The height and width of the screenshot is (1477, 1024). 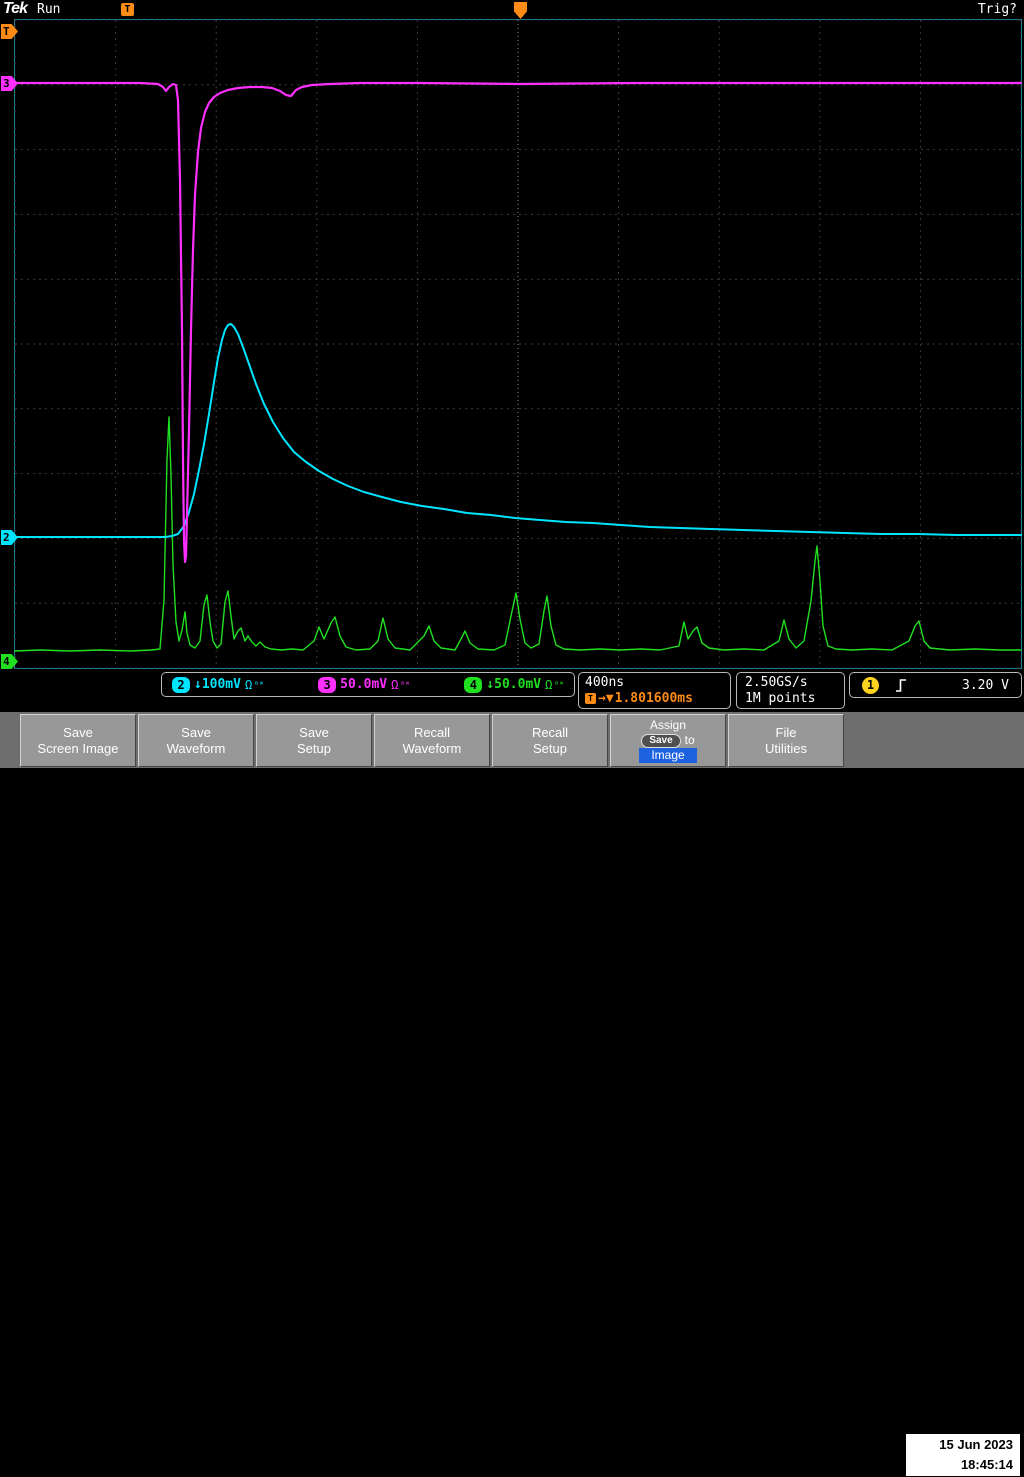 What do you see at coordinates (395, 684) in the screenshot?
I see `ch3-coupling: Ω` at bounding box center [395, 684].